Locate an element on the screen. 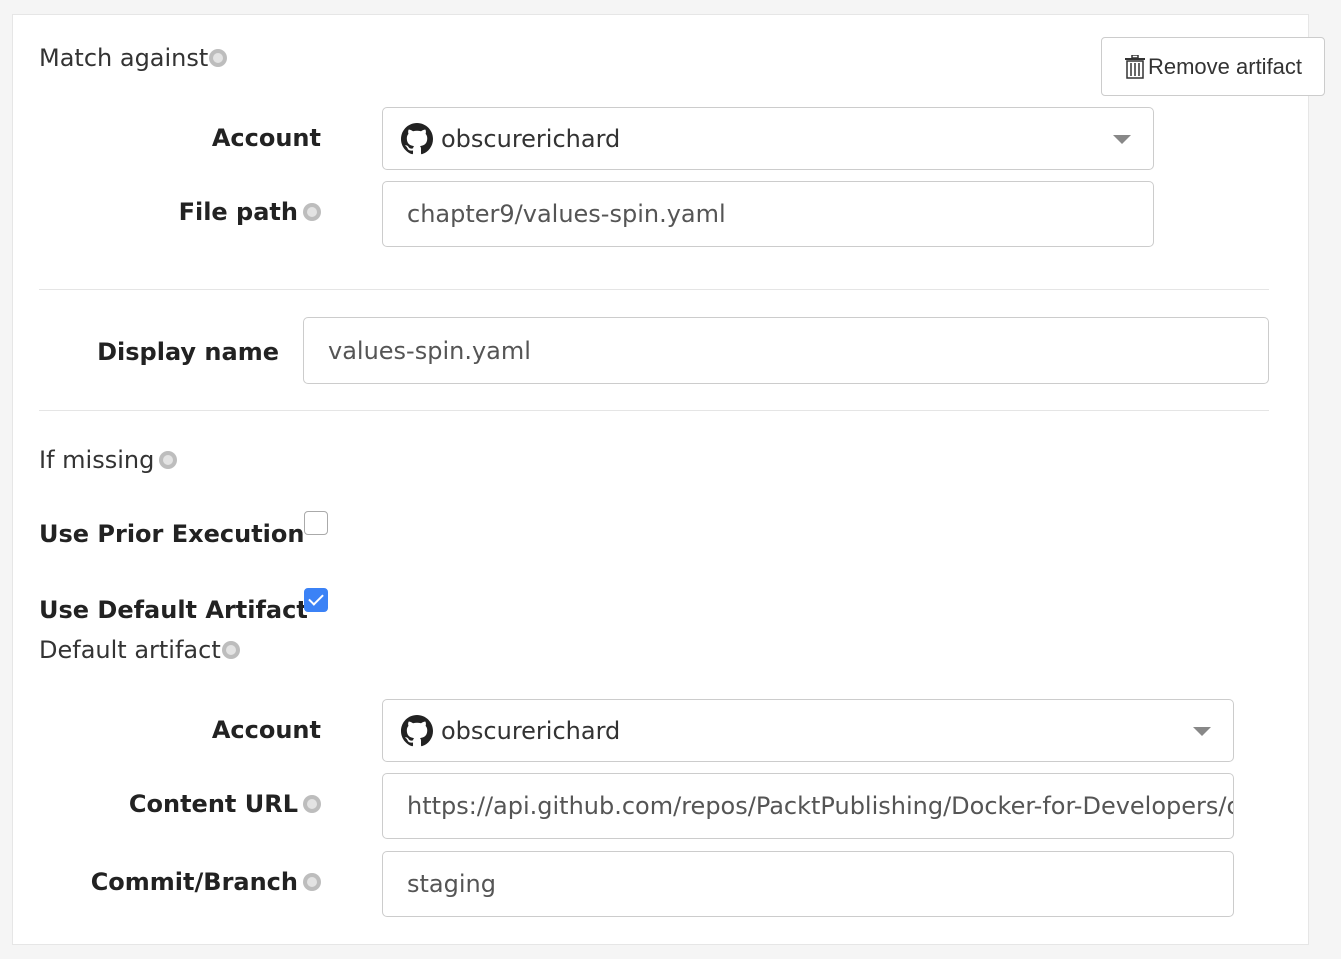 The height and width of the screenshot is (959, 1341). match-against-heading: Match against is located at coordinates (133, 58).